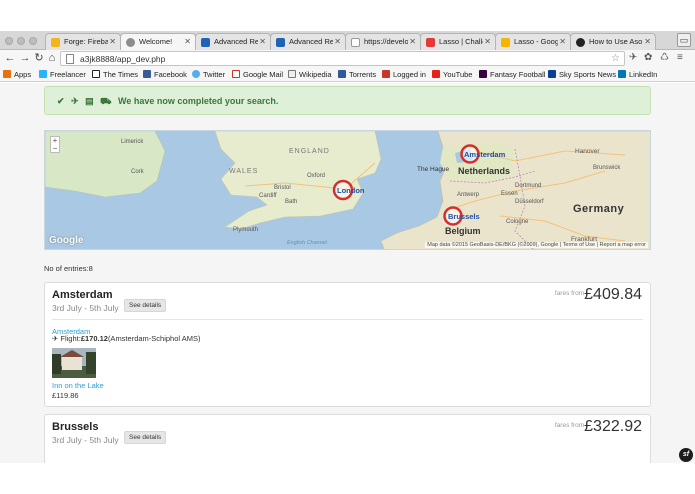 This screenshot has width=695, height=494. Describe the element at coordinates (684, 40) in the screenshot. I see `user-profile-icon: ▭` at that location.